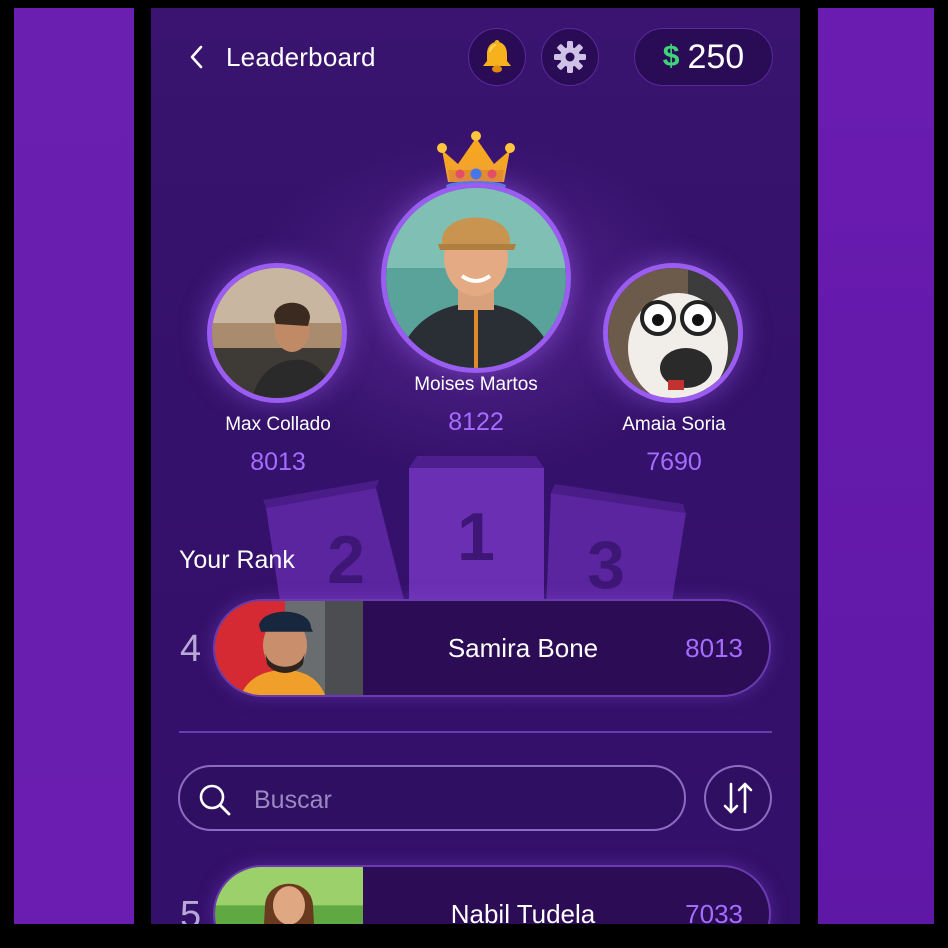 The height and width of the screenshot is (948, 948). I want to click on second-place-score: 8013, so click(278, 462).